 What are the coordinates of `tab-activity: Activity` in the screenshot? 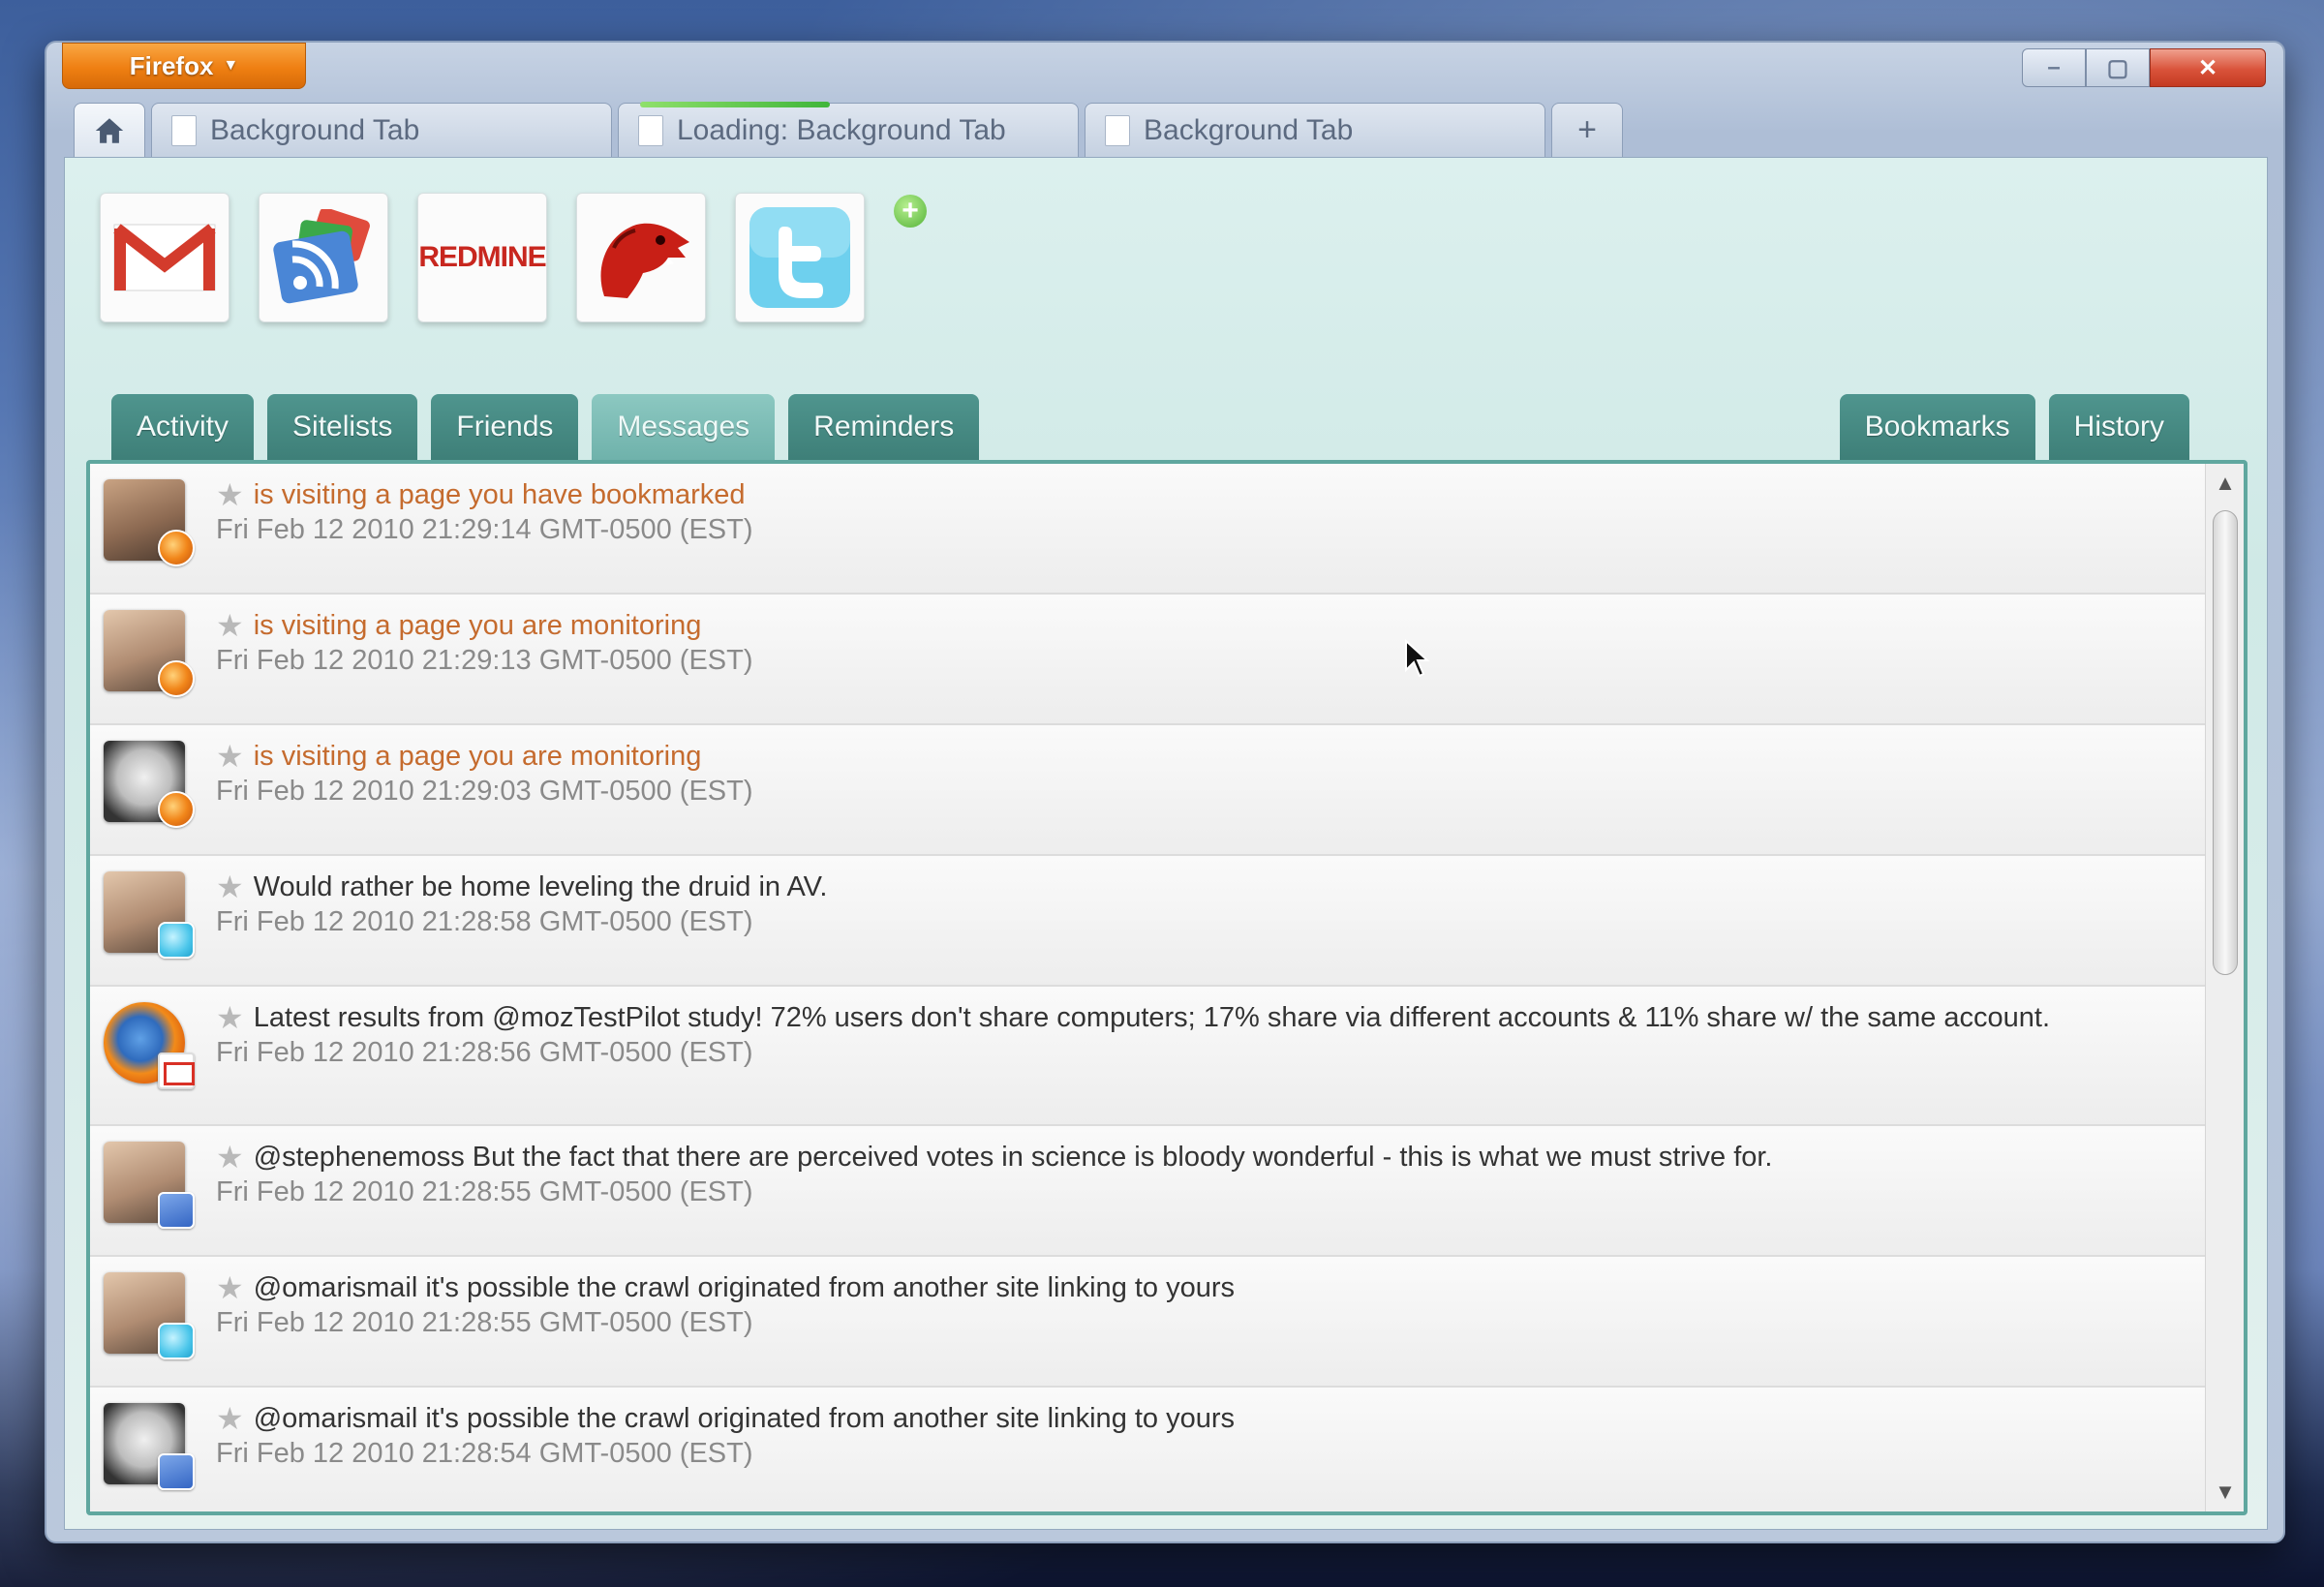 It's located at (183, 427).